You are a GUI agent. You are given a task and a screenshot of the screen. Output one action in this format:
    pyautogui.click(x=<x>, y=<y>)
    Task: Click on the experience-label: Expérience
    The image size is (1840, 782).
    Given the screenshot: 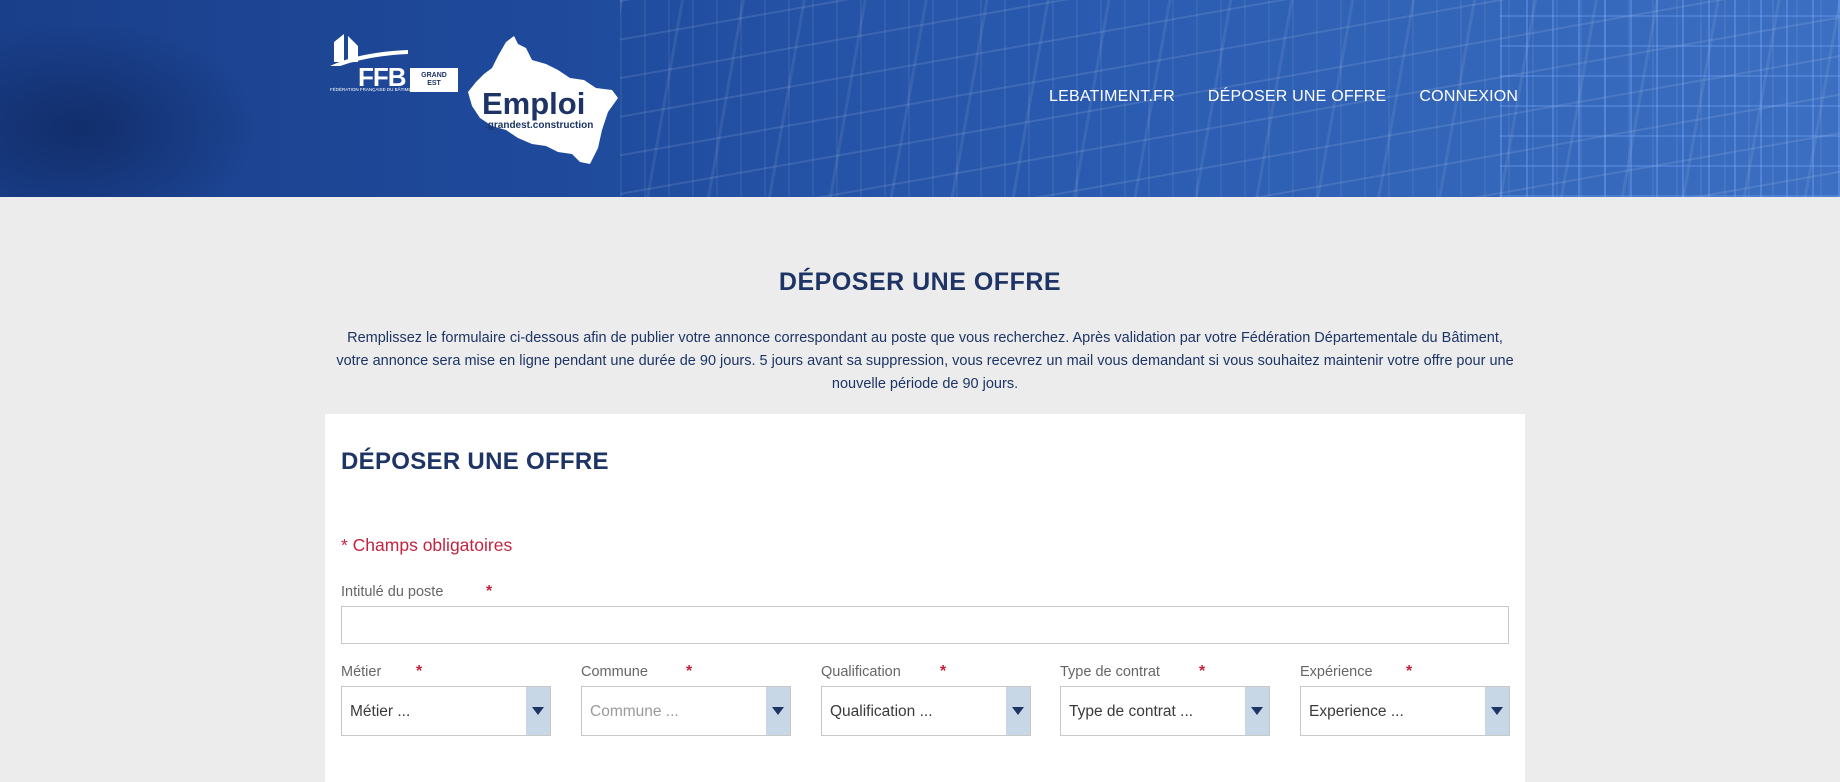 What is the action you would take?
    pyautogui.click(x=1336, y=672)
    